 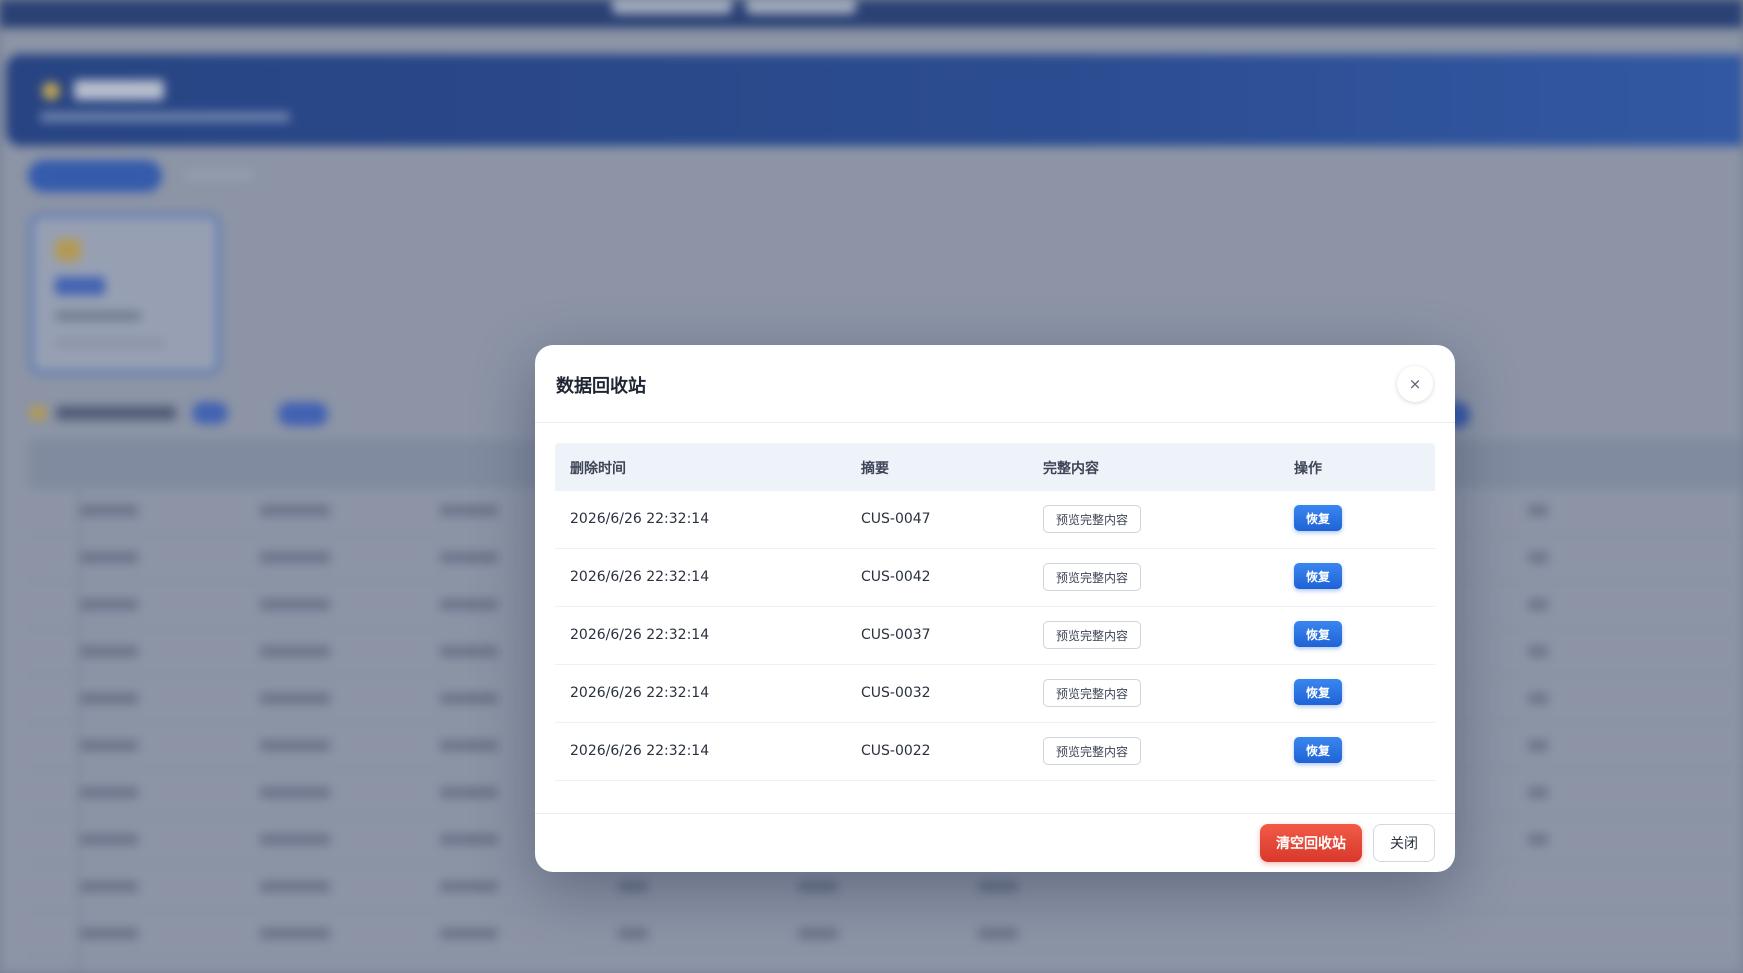 I want to click on summary-cell: CUS-0032, so click(x=896, y=693).